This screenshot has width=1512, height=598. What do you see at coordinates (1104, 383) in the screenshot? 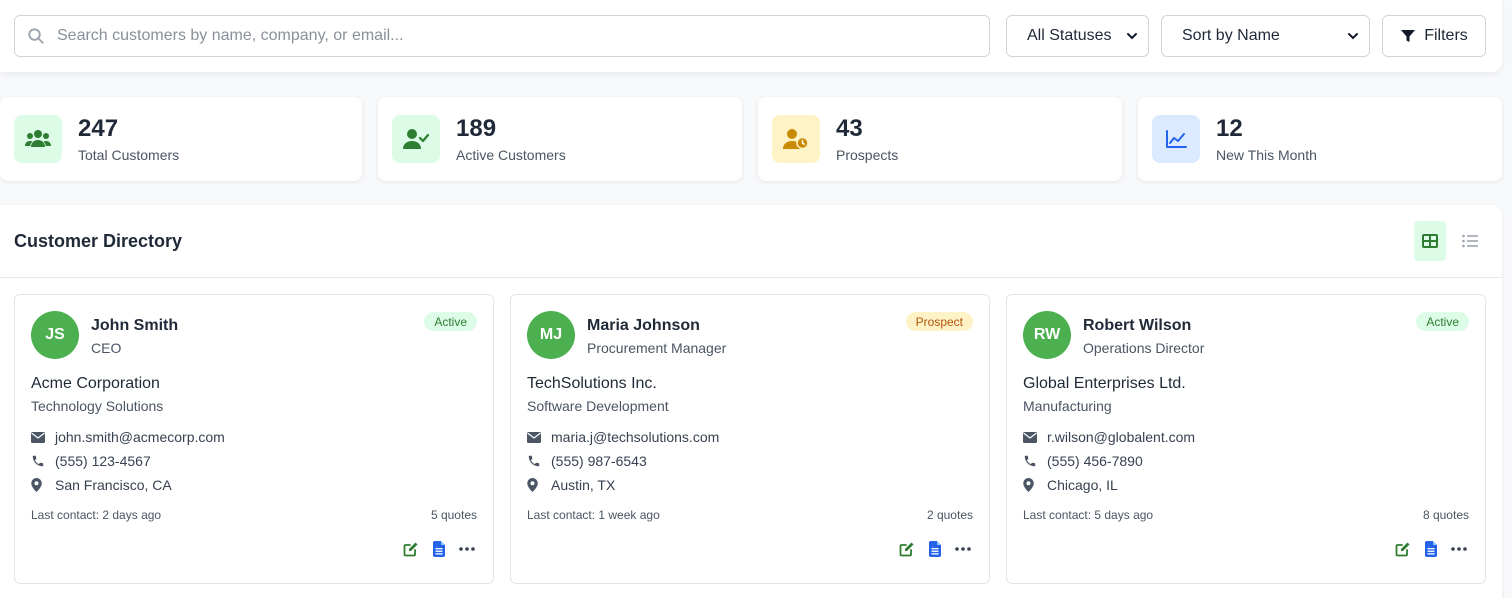
I see `company-name: Global Enterprises Ltd.` at bounding box center [1104, 383].